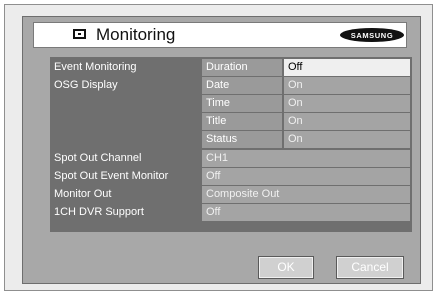  Describe the element at coordinates (347, 139) in the screenshot. I see `status-value: On` at that location.